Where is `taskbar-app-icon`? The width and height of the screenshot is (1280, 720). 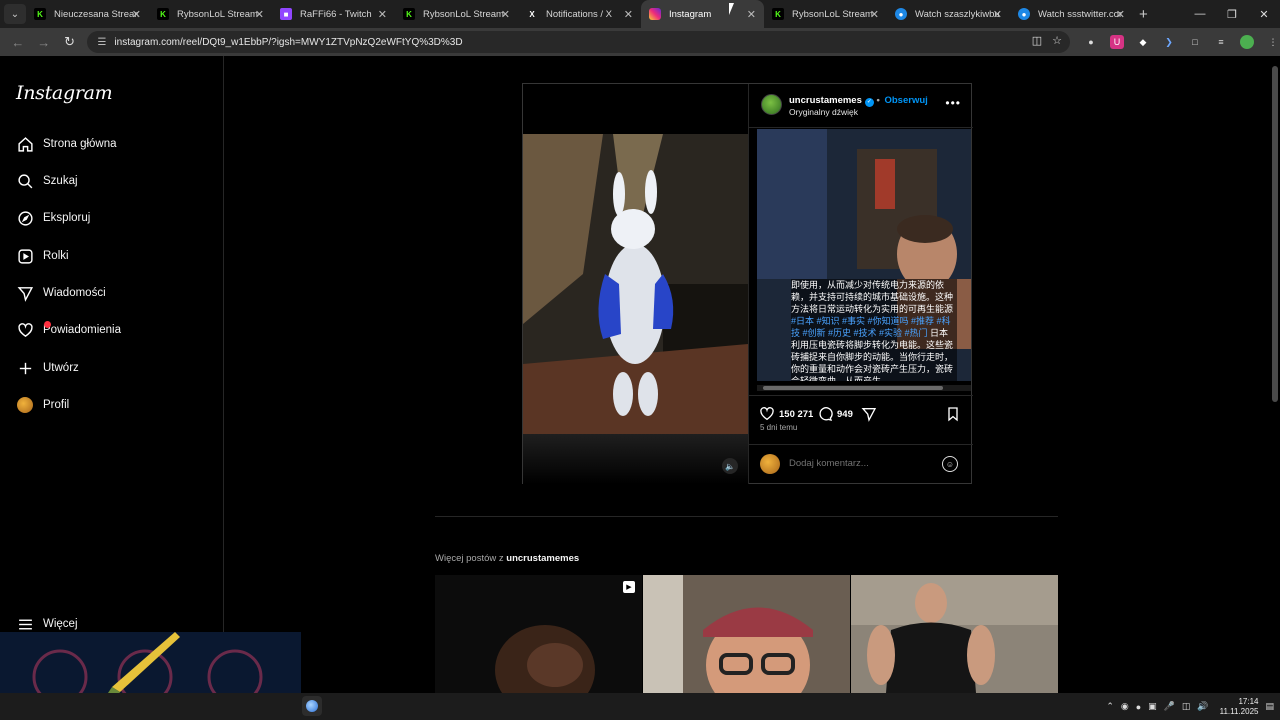
taskbar-app-icon is located at coordinates (312, 706).